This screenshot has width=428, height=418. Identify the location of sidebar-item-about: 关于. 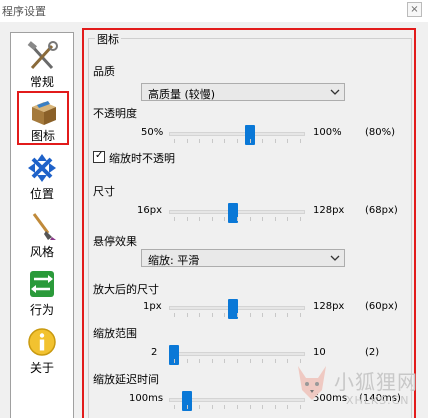
(42, 351).